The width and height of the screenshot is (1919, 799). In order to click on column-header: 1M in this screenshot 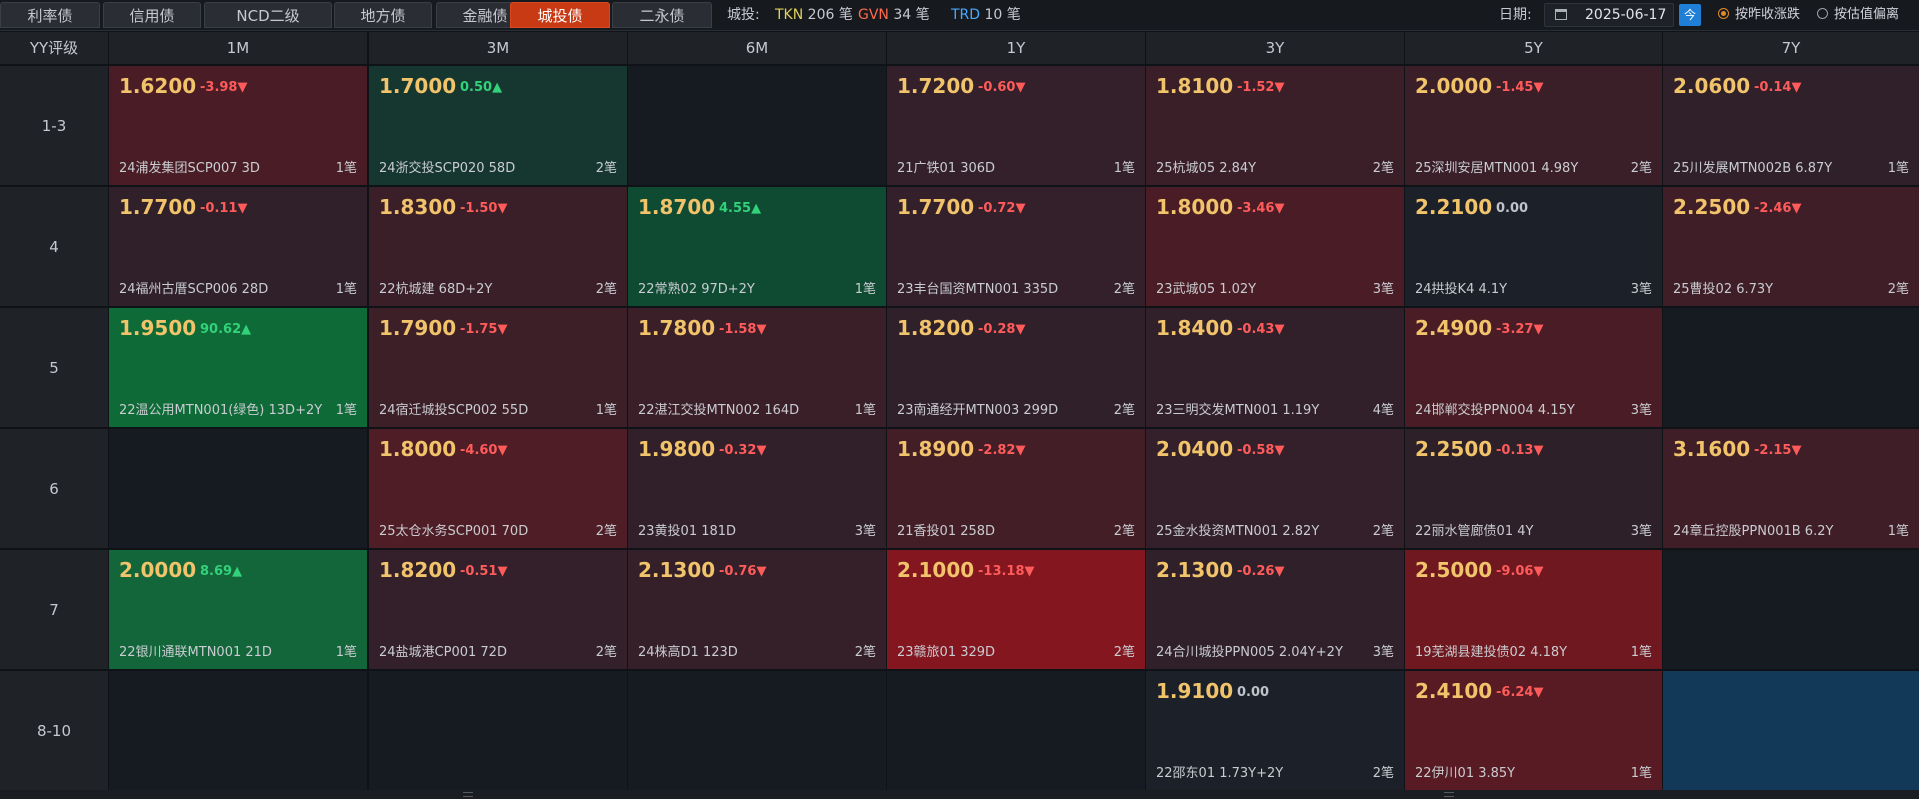, I will do `click(238, 48)`.